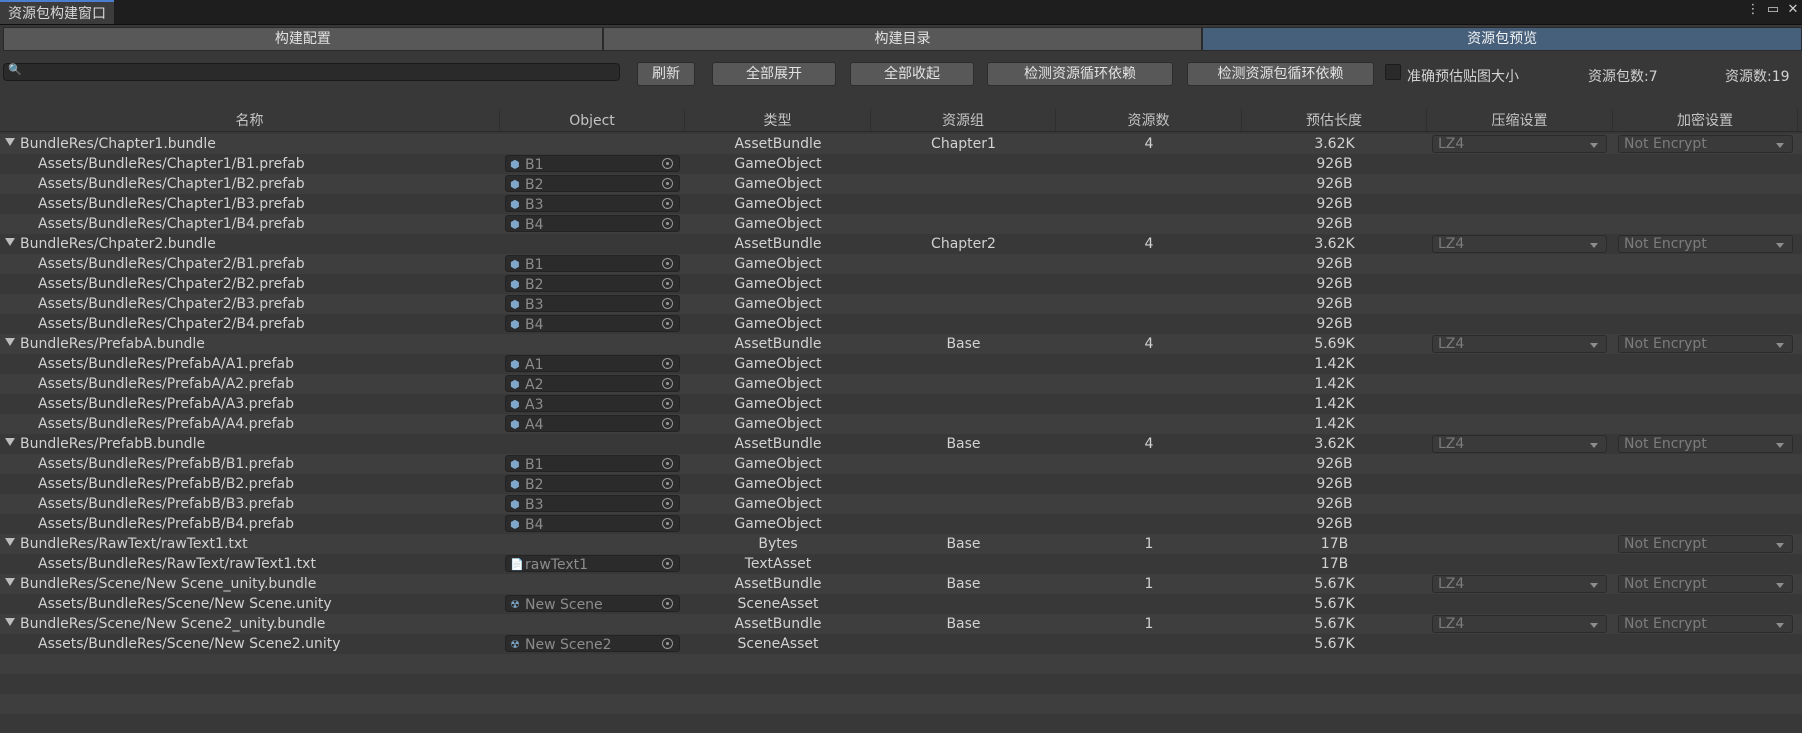 This screenshot has height=733, width=1802. What do you see at coordinates (592, 424) in the screenshot?
I see `object-field: ⬢ A4` at bounding box center [592, 424].